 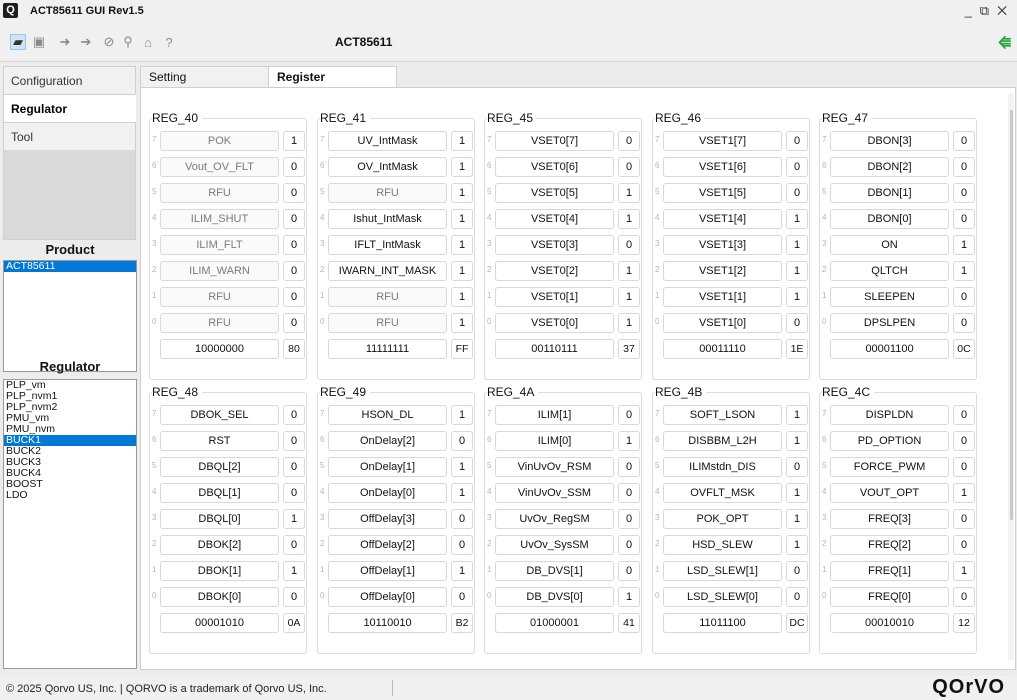 I want to click on bit-name-button: POK_OPT, so click(x=722, y=519).